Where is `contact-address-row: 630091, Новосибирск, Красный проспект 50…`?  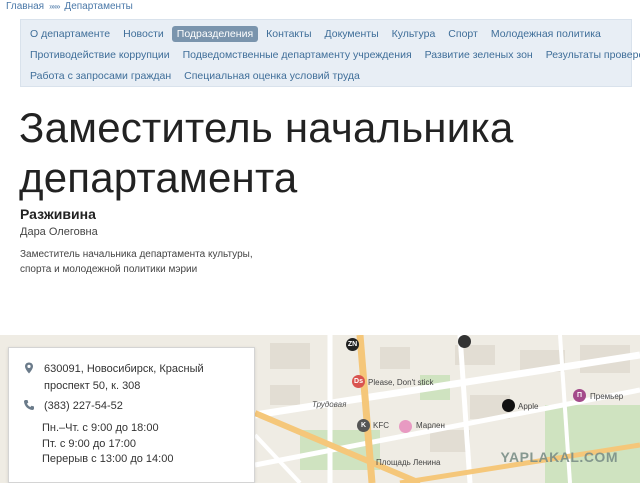
contact-address-row: 630091, Новосибирск, Красный проспект 50… is located at coordinates (128, 378).